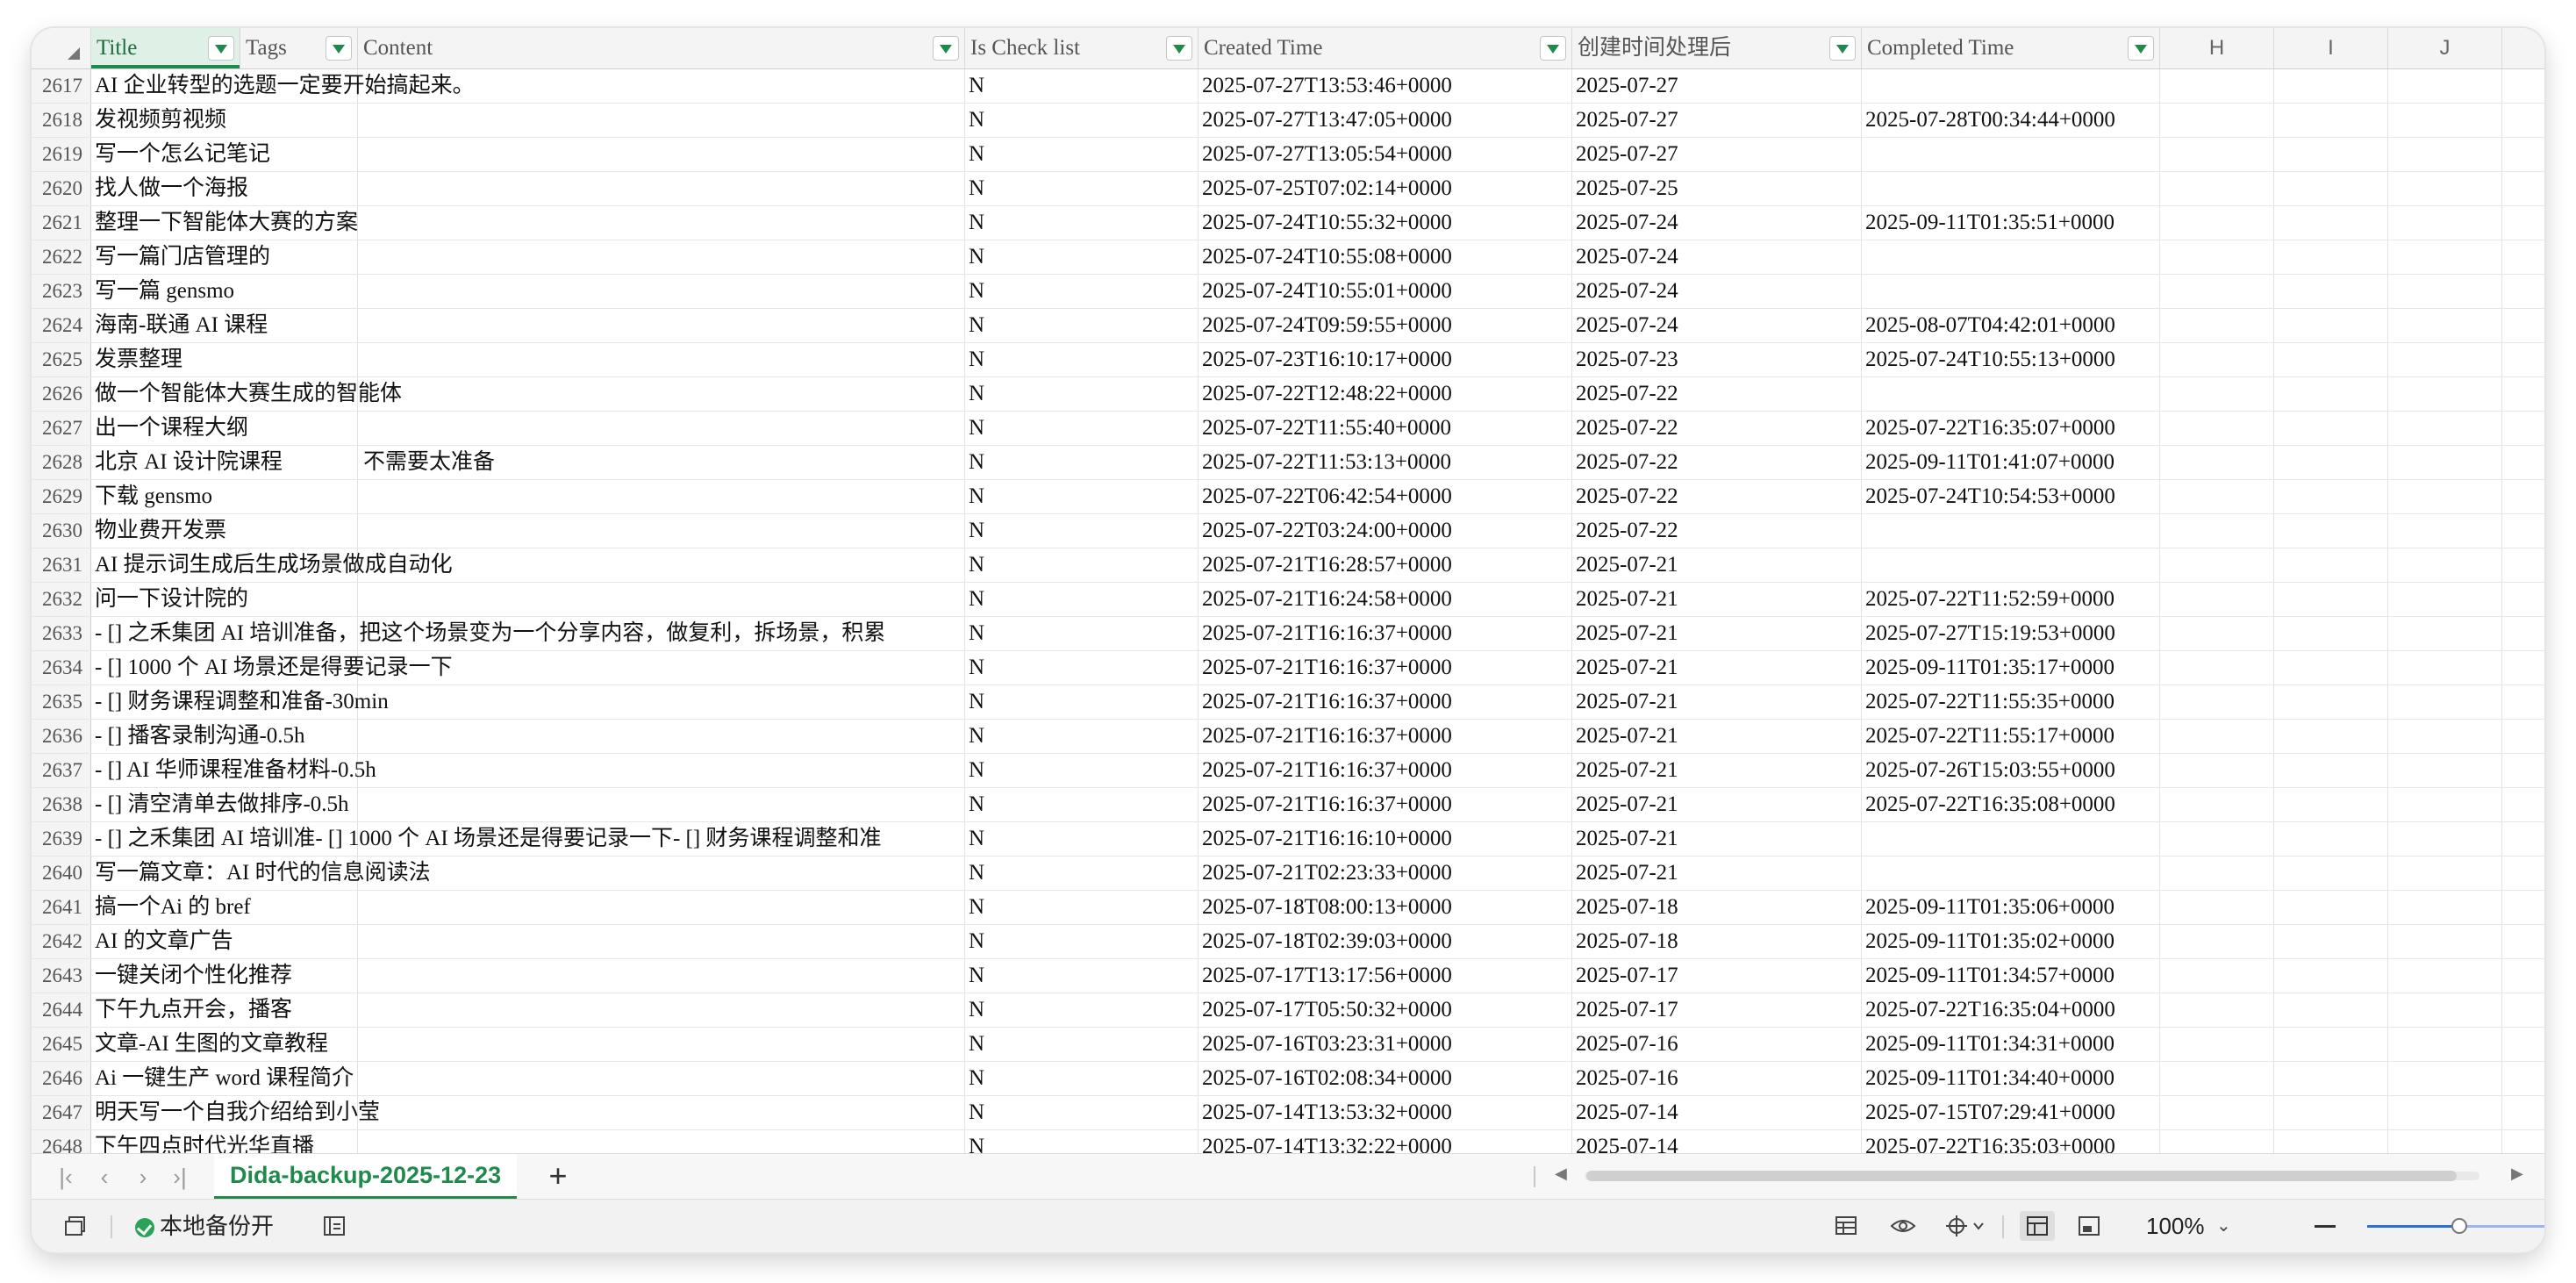 The width and height of the screenshot is (2576, 1283). What do you see at coordinates (1385, 1141) in the screenshot?
I see `cell-created-time: 2025-07-14T13:32:22+0000` at bounding box center [1385, 1141].